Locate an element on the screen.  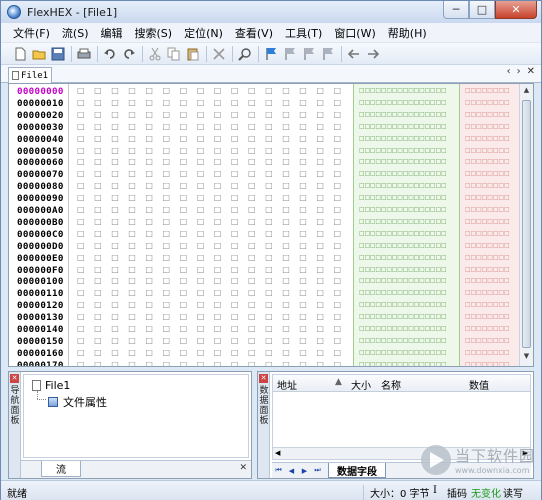
scroll-up-icon: ▲ is located at coordinates (526, 92).